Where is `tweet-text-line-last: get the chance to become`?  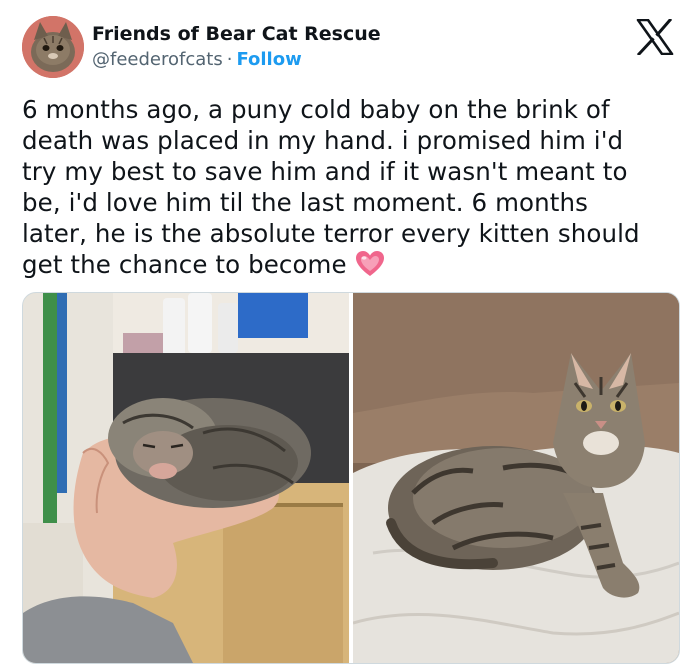 tweet-text-line-last: get the chance to become is located at coordinates (352, 267).